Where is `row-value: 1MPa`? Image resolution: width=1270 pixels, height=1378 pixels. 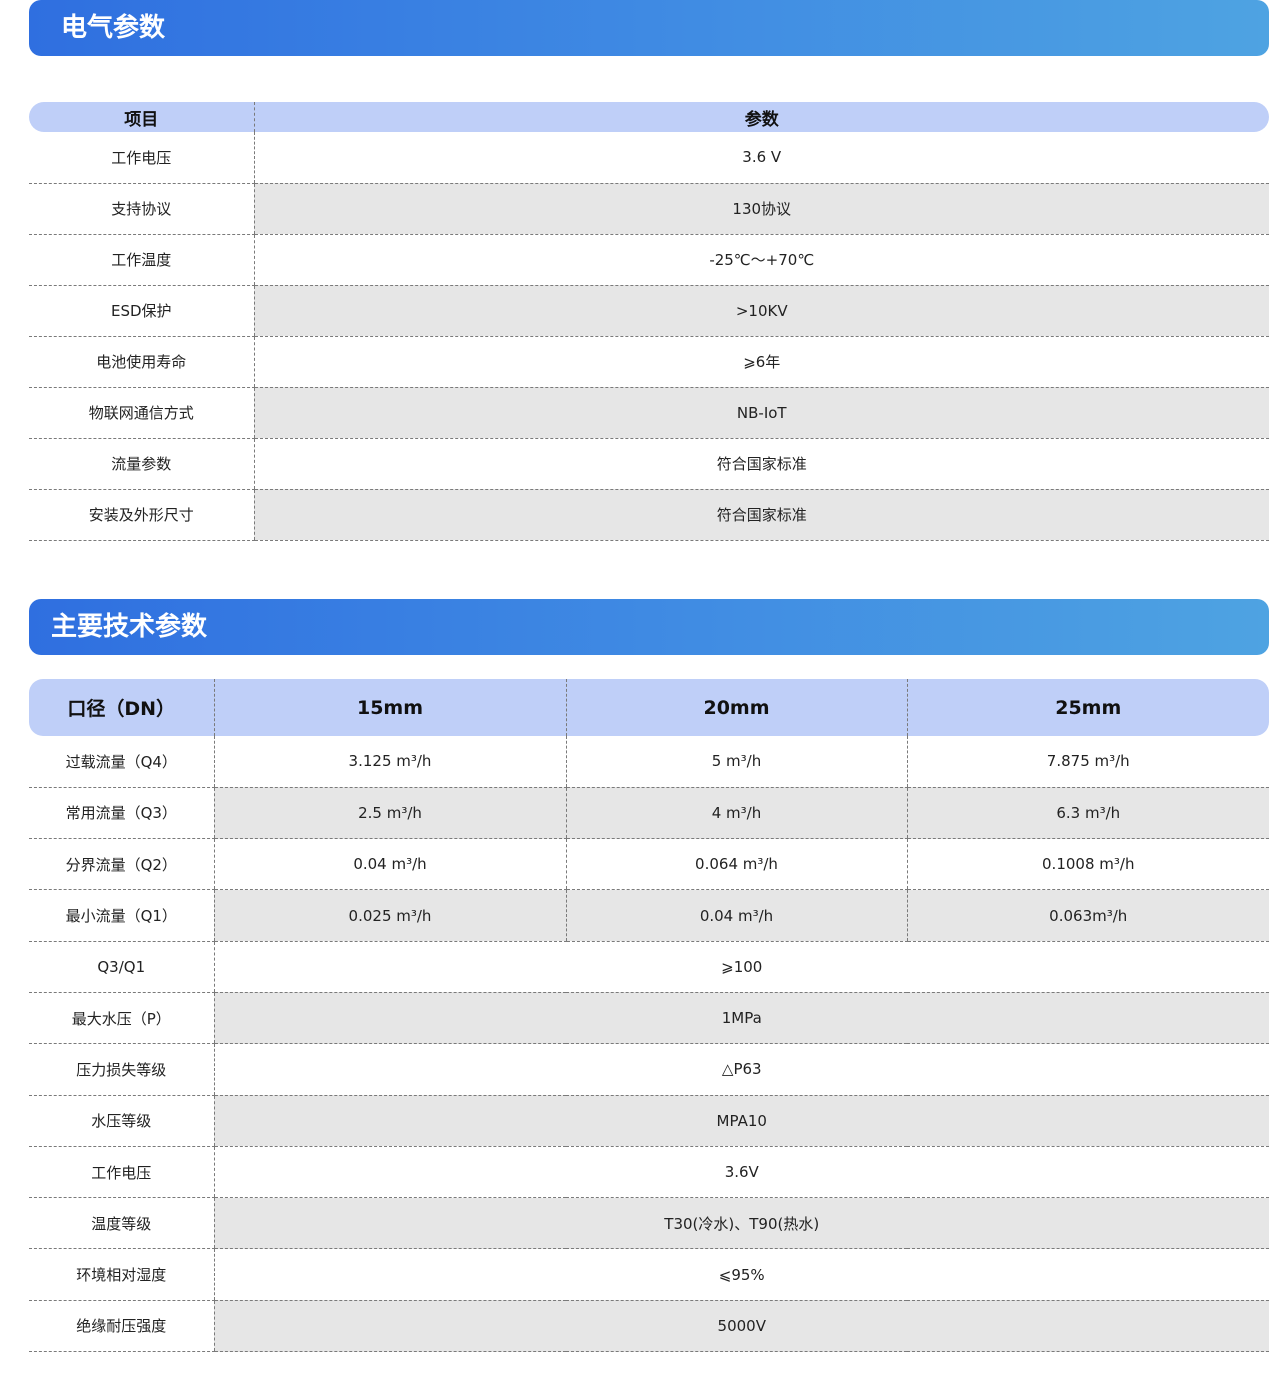
row-value: 1MPa is located at coordinates (741, 1018).